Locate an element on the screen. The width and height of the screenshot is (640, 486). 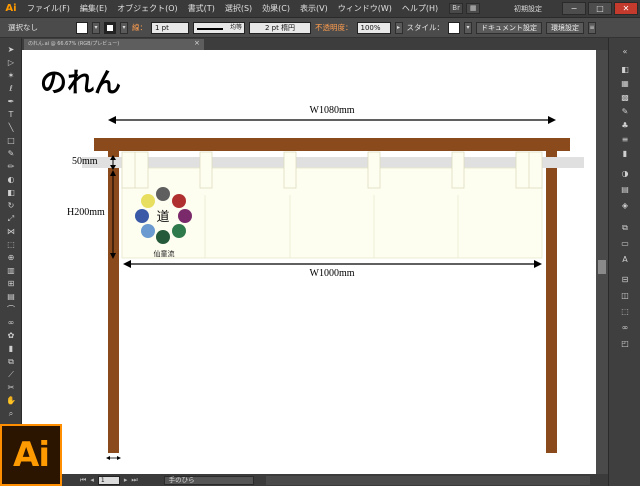
graphic-style-swatch is located at coordinates (454, 27).